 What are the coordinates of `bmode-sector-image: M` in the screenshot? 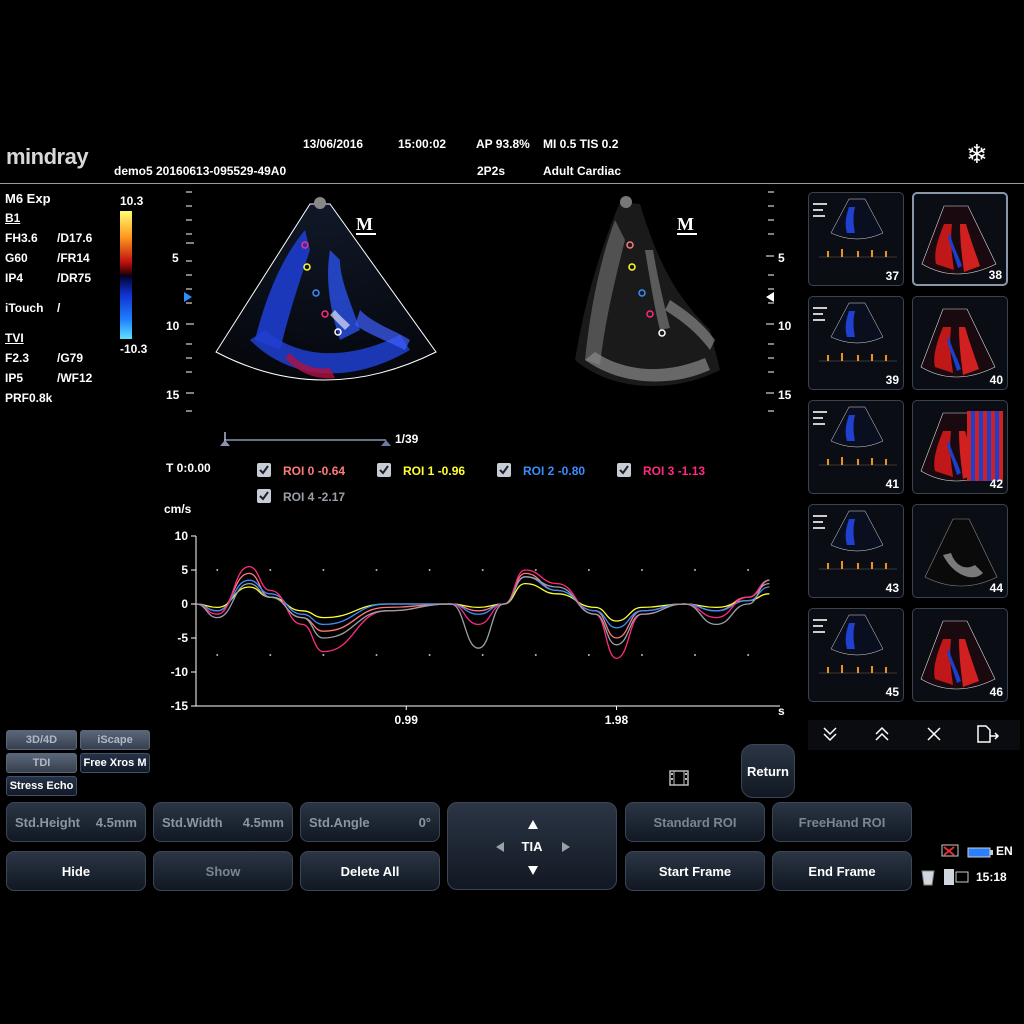 It's located at (660, 300).